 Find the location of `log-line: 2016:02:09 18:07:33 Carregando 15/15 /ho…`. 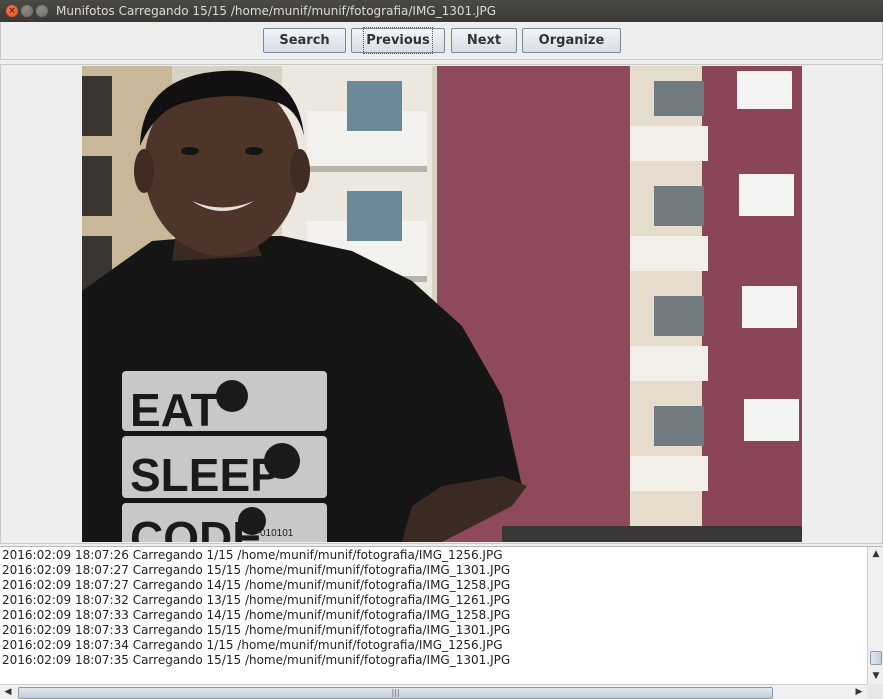

log-line: 2016:02:09 18:07:33 Carregando 15/15 /ho… is located at coordinates (256, 630).